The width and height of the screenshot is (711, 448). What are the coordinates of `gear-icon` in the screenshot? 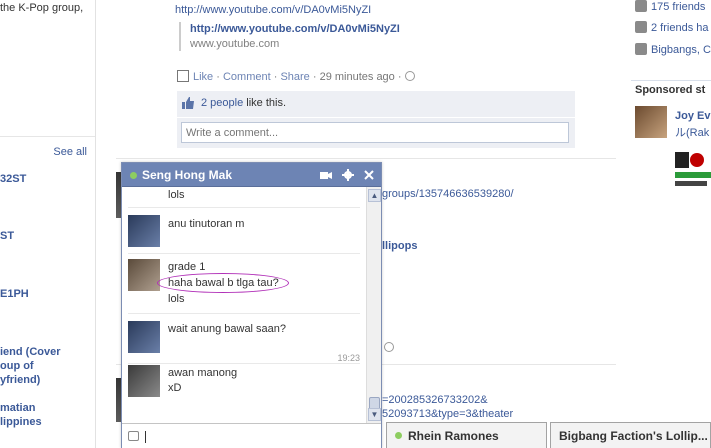 It's located at (348, 175).